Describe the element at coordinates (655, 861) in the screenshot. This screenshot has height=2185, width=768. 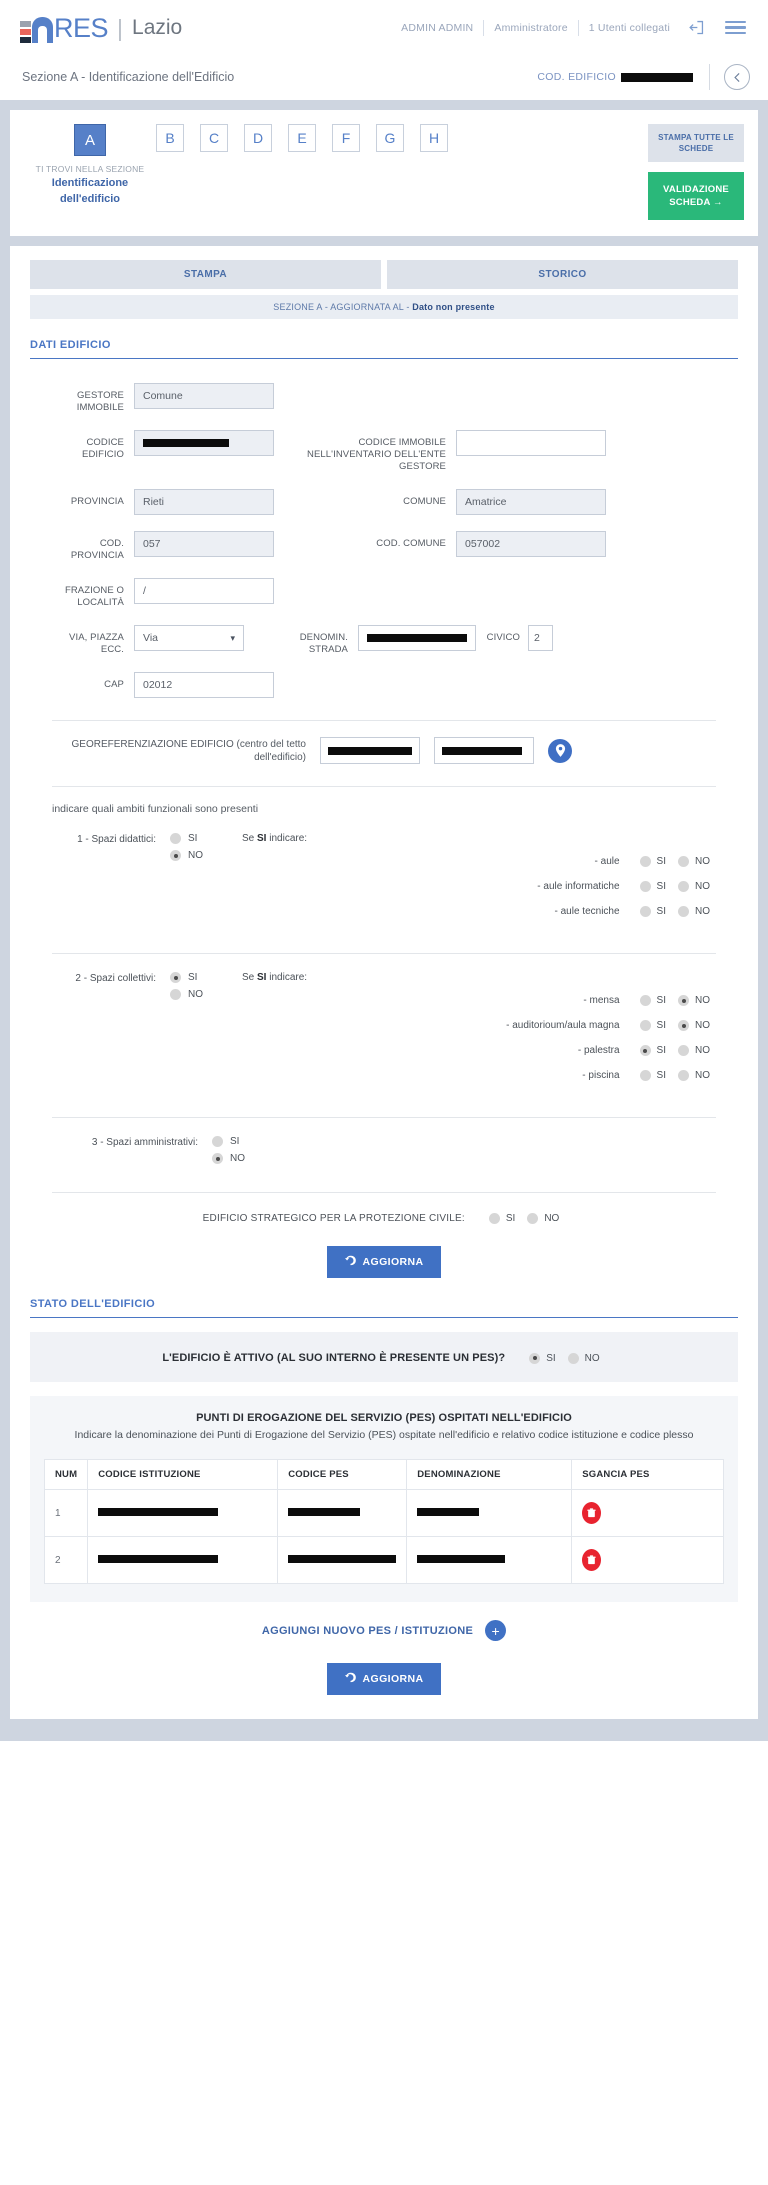
I see `aule-si: SI` at that location.